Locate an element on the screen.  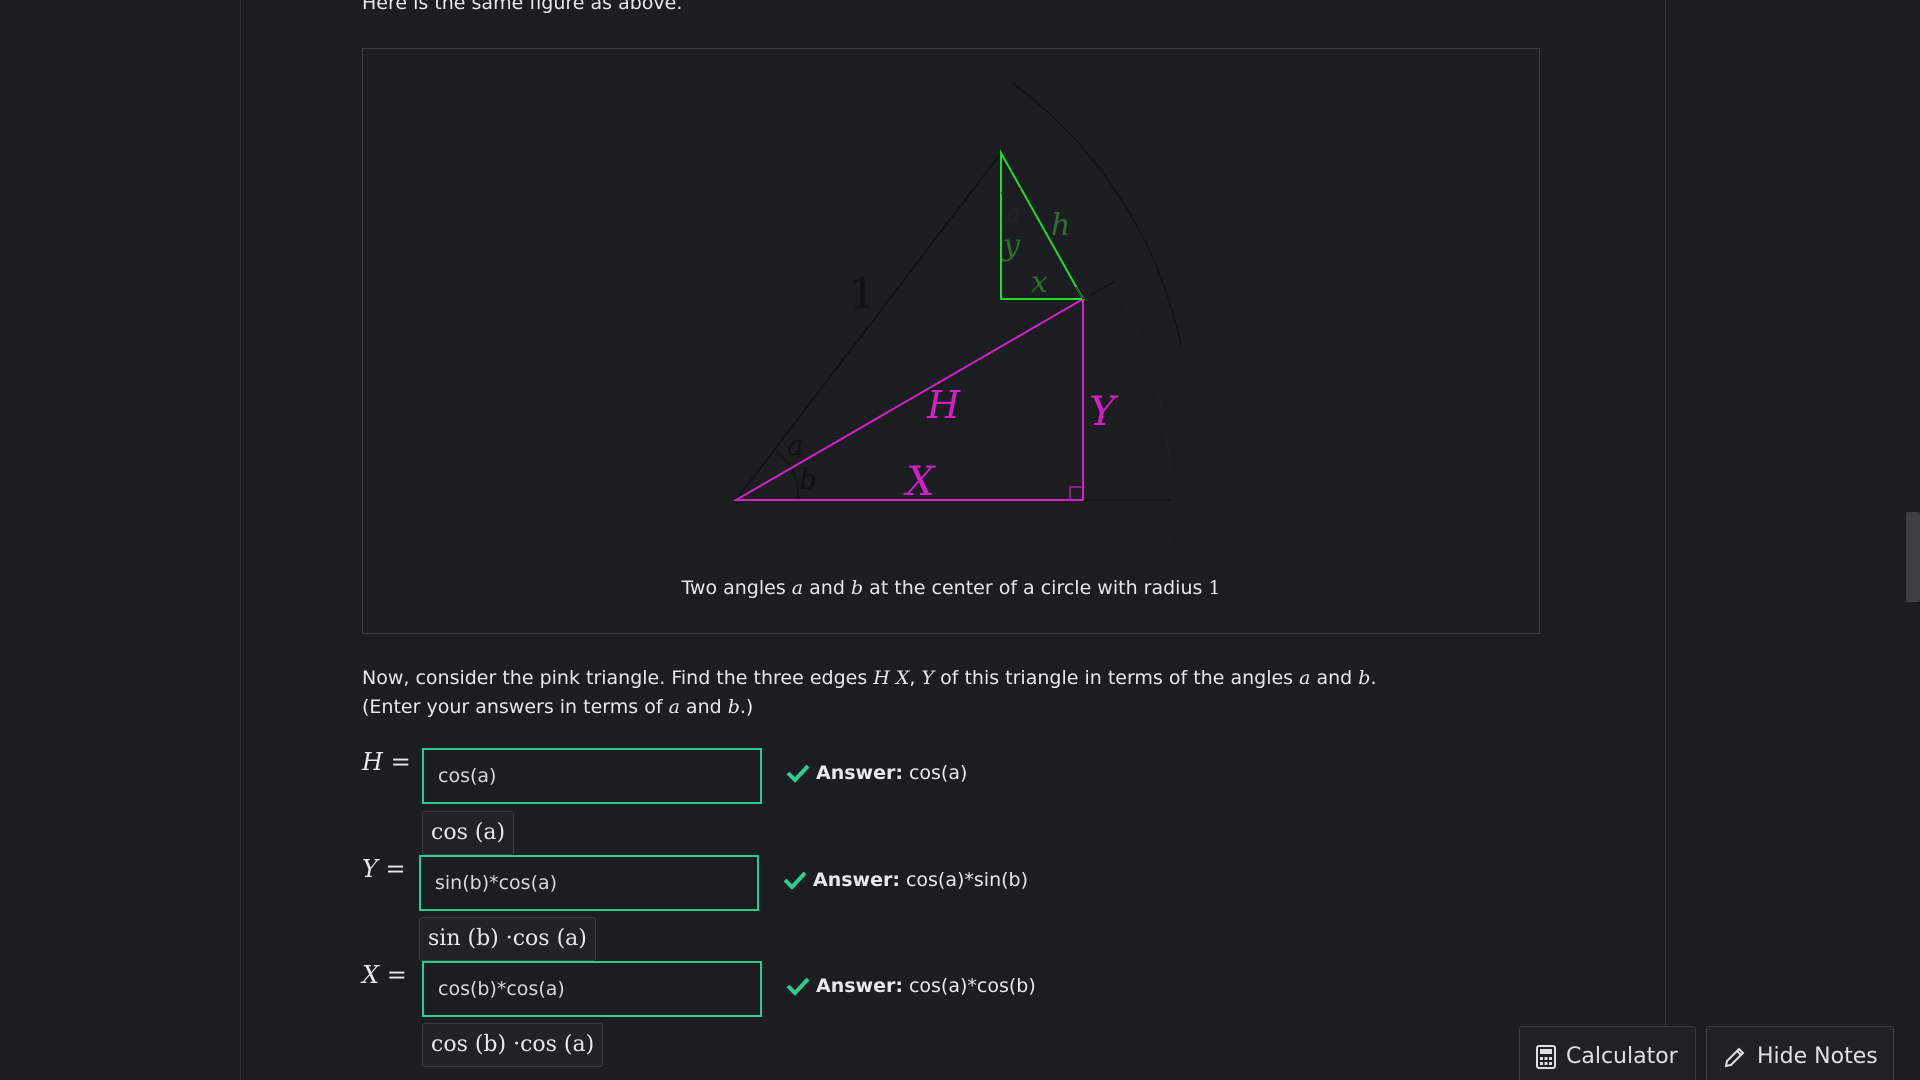
h-extension is located at coordinates (1098, 290).